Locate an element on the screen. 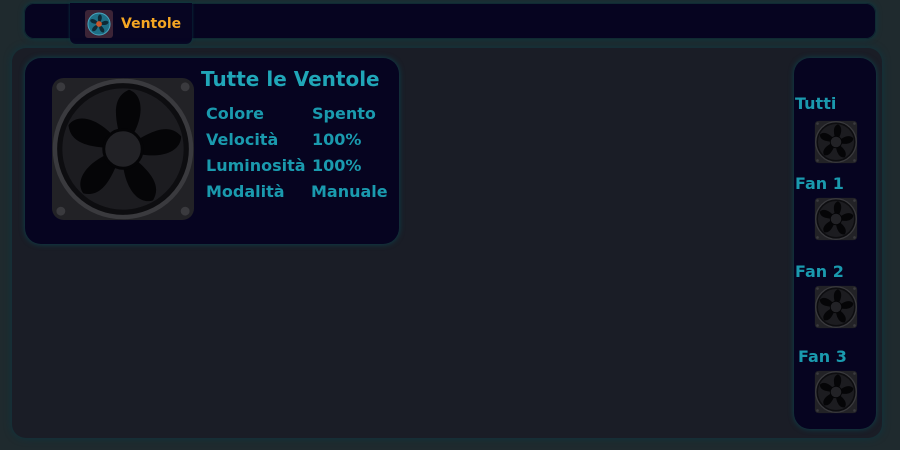 The height and width of the screenshot is (450, 900). property-brightness: Luminosità 100% is located at coordinates (306, 169).